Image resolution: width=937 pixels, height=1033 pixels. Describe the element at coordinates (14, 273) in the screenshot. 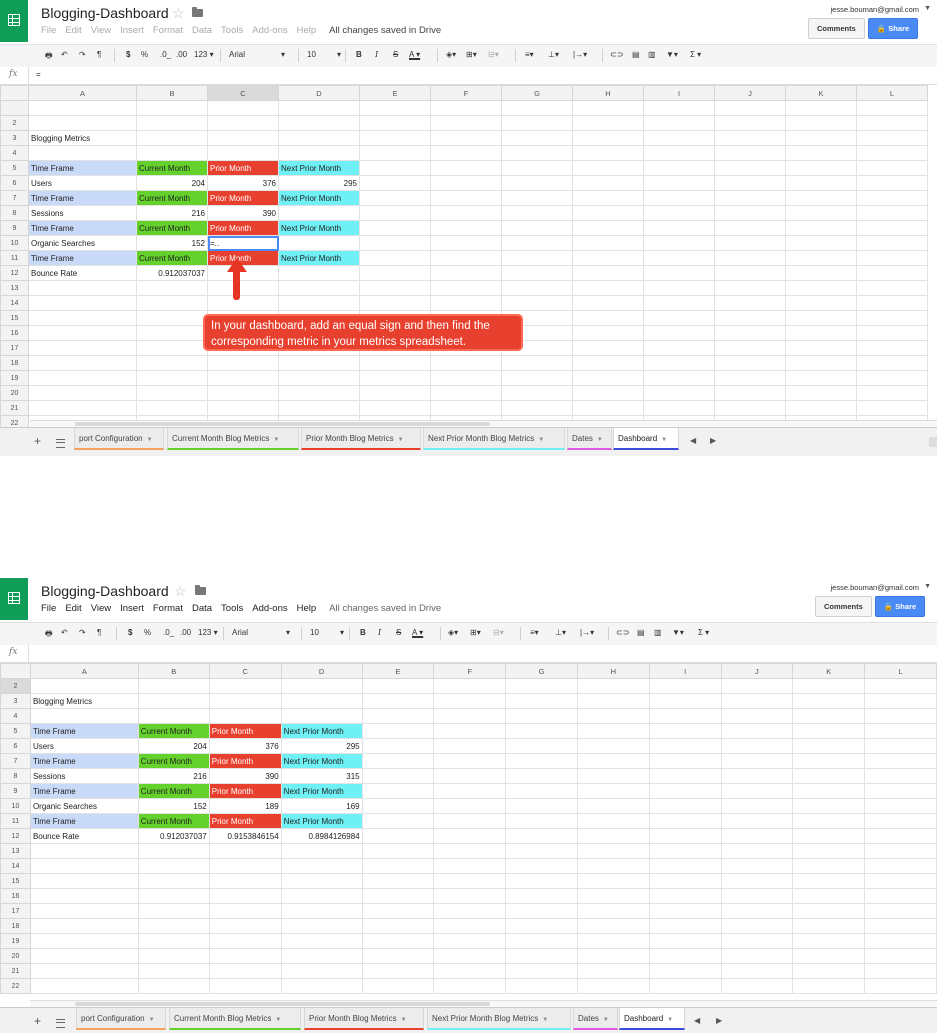

I see `row-header: 12` at that location.